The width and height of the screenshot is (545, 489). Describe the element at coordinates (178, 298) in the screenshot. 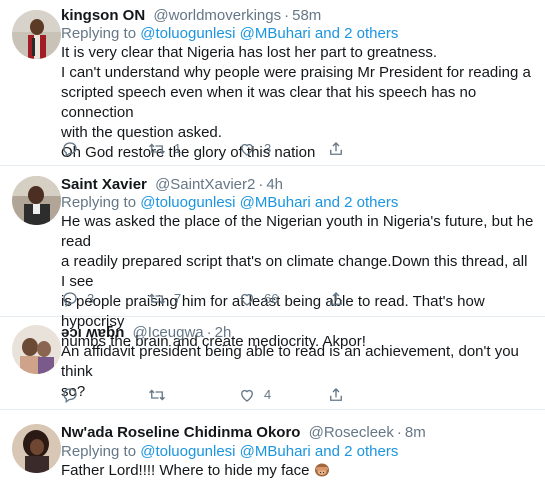

I see `retweet-count: 7` at that location.